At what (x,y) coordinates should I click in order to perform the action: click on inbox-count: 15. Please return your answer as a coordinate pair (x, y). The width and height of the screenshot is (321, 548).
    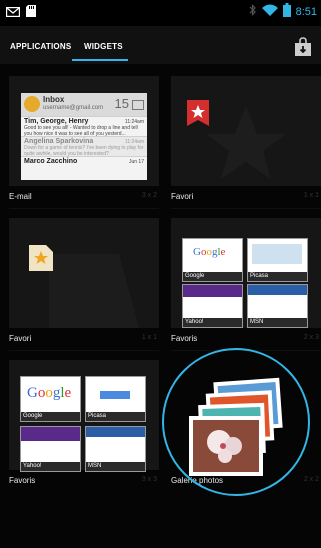
    Looking at the image, I should click on (121, 103).